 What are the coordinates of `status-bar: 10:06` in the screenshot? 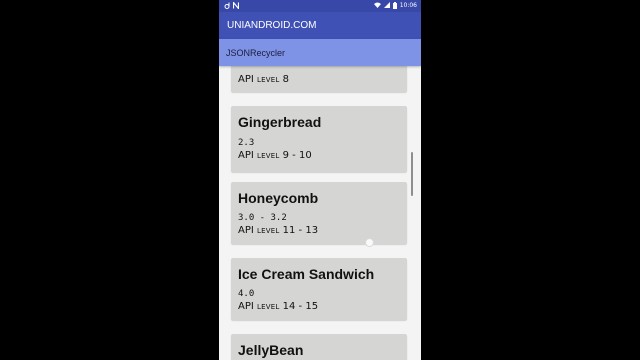 It's located at (320, 6).